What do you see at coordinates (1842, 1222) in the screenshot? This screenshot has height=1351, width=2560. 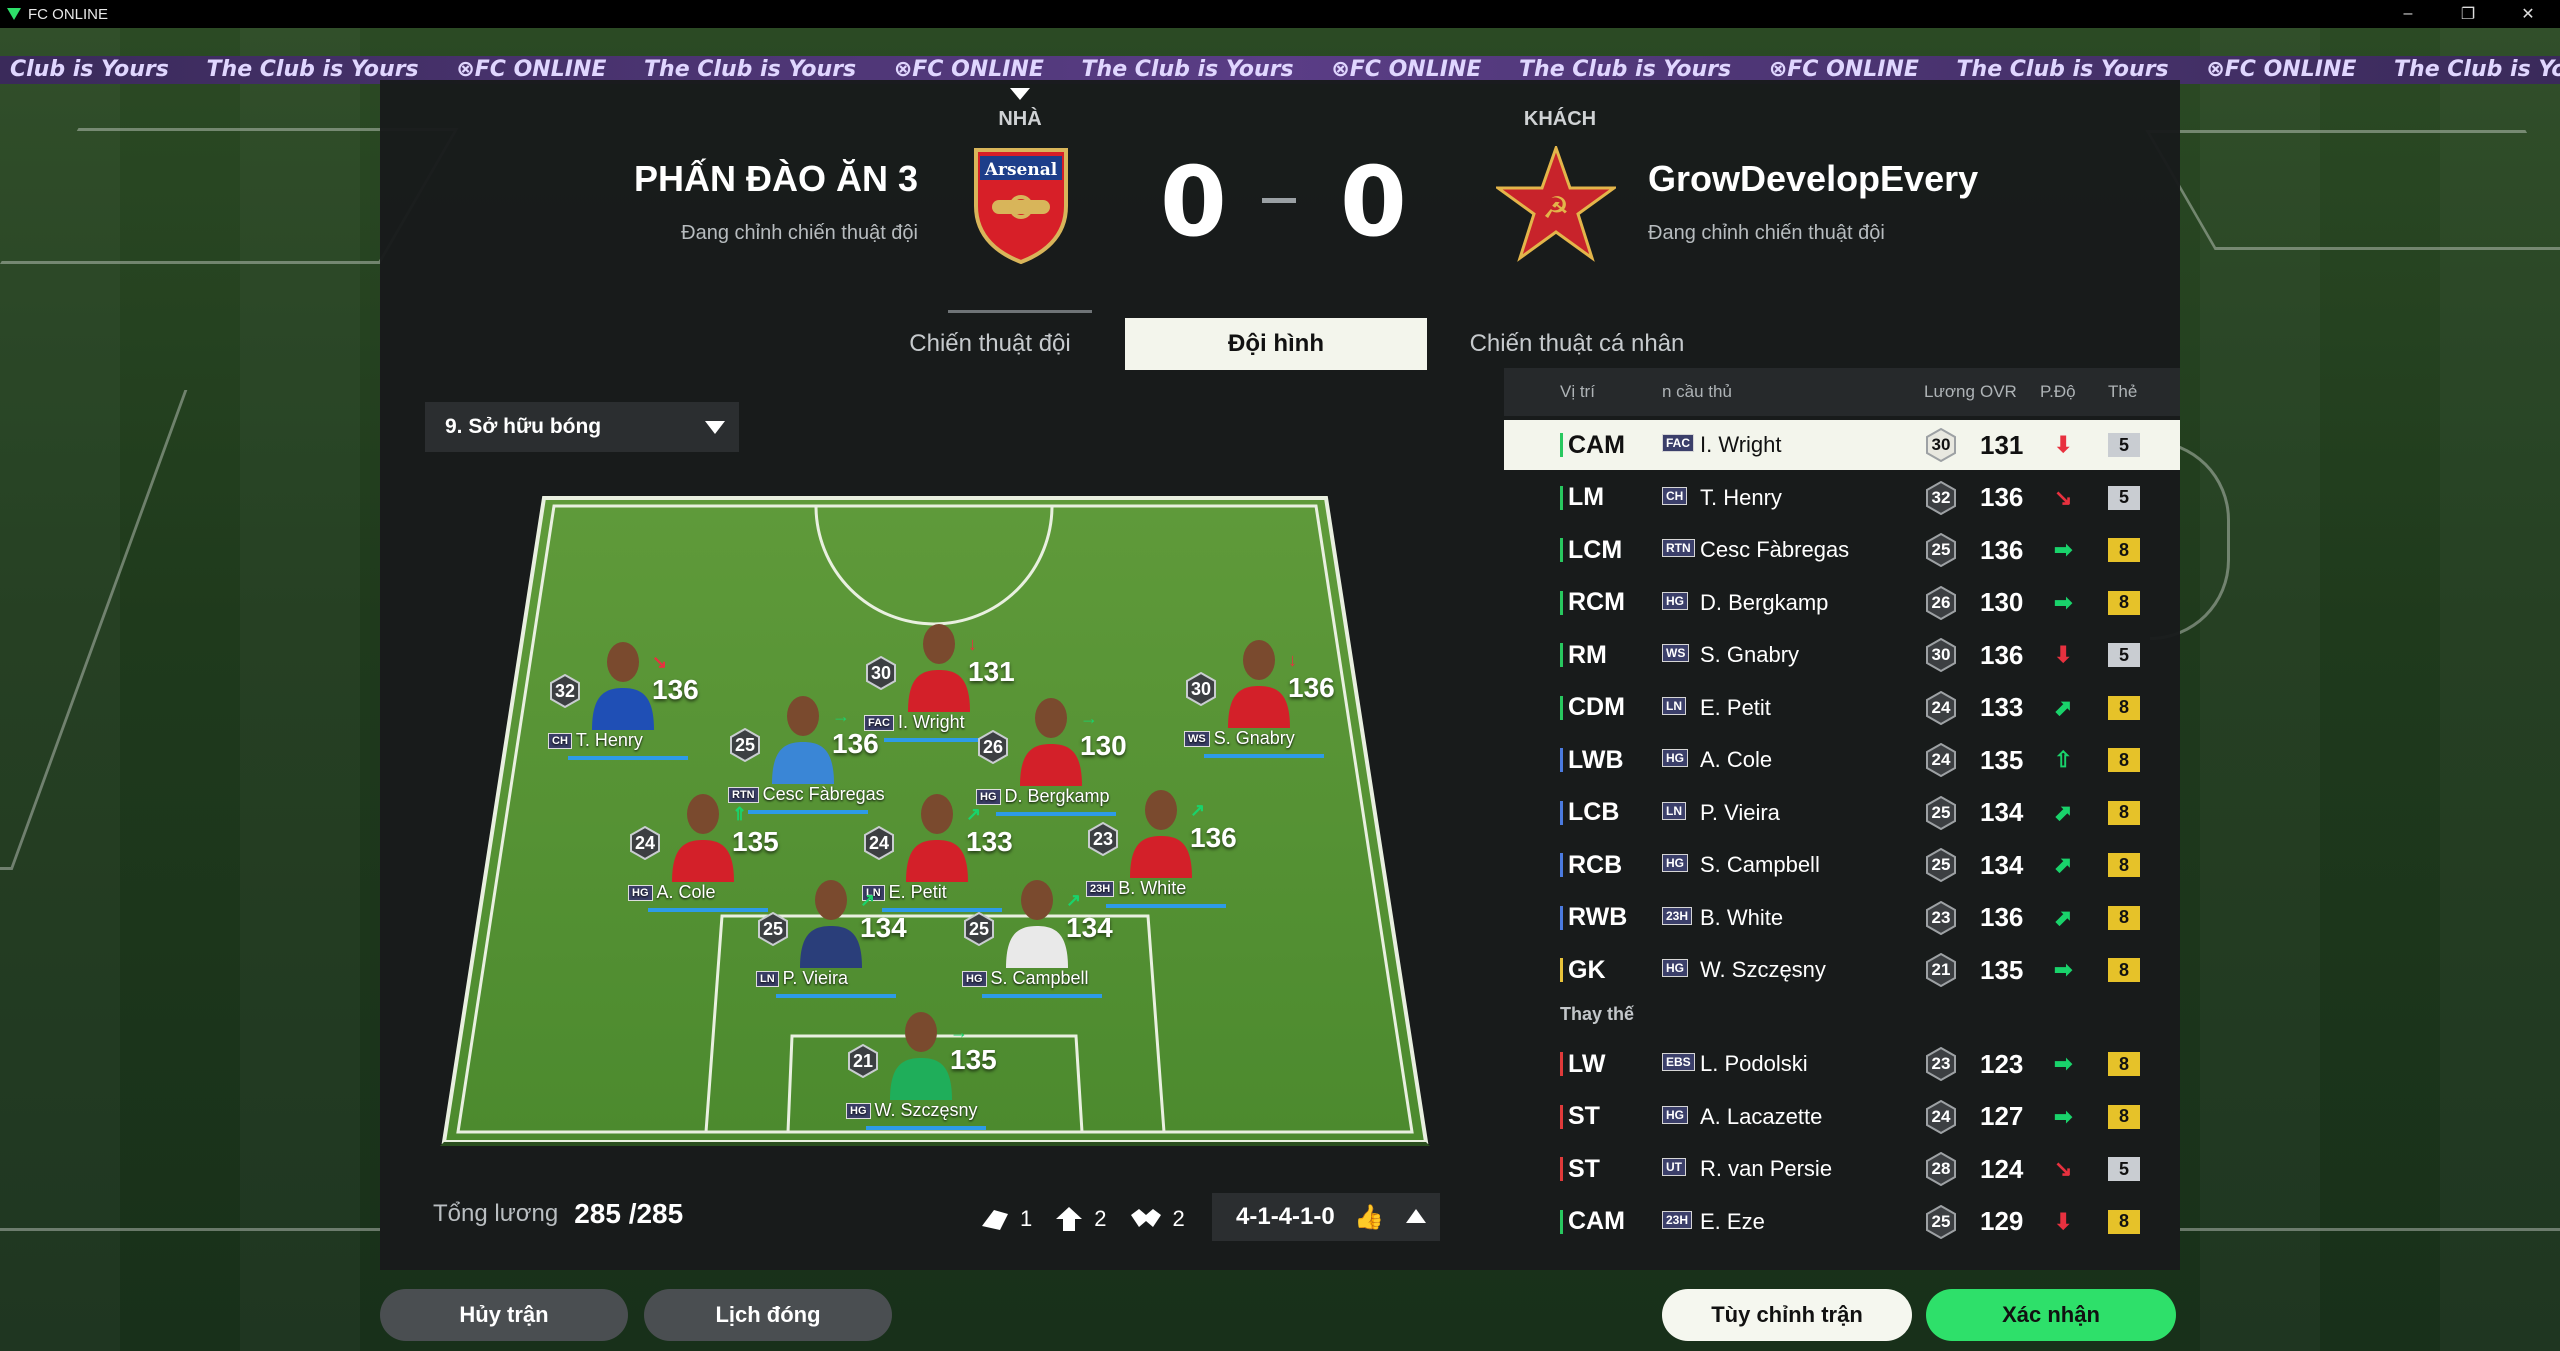 I see `table-row: CAM 23H E. Eze 25 129 ⬇ 8` at bounding box center [1842, 1222].